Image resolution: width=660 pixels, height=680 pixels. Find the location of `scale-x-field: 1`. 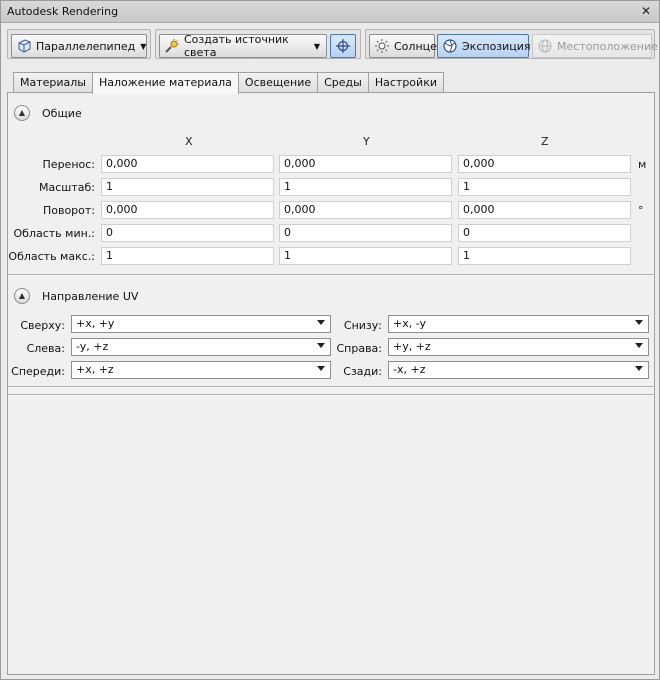

scale-x-field: 1 is located at coordinates (187, 187).